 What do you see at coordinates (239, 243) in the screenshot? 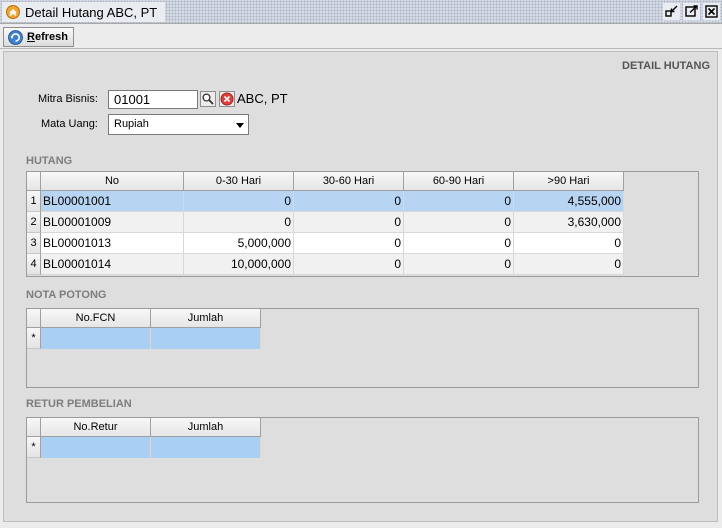
I see `cell-0-30: 5,000,000` at bounding box center [239, 243].